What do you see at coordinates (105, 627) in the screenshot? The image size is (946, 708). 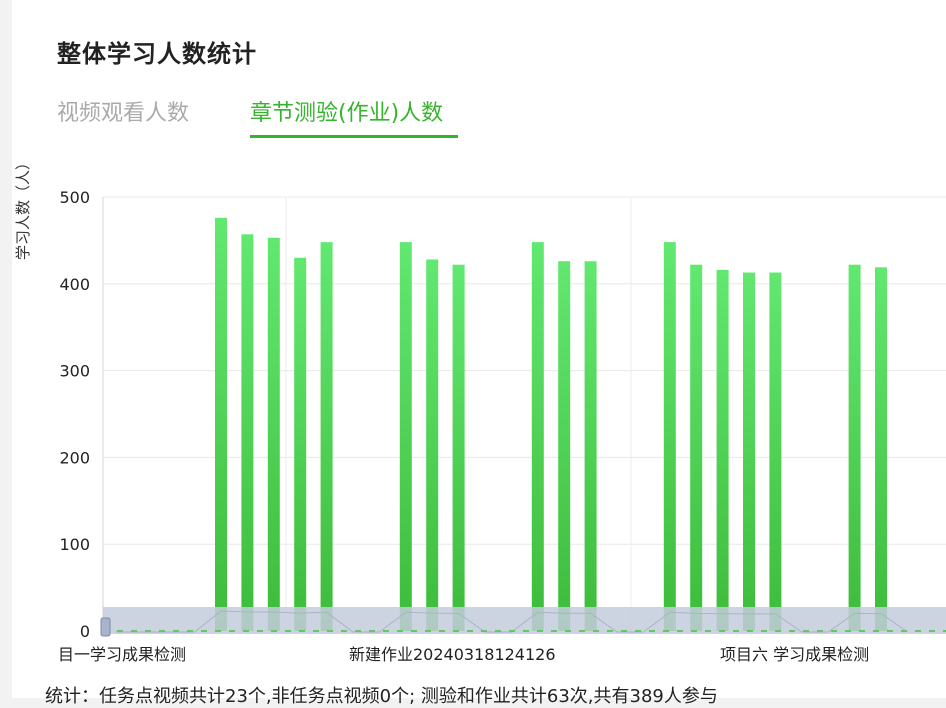 I see `datazoom-handle` at bounding box center [105, 627].